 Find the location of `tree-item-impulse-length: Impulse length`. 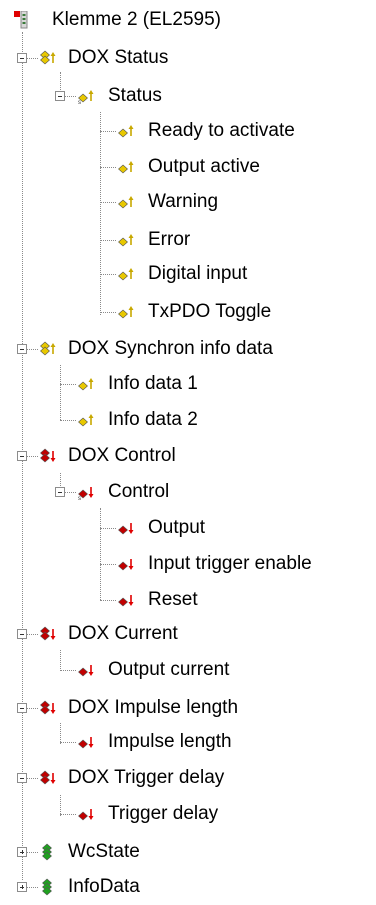

tree-item-impulse-length: Impulse length is located at coordinates (188, 742).